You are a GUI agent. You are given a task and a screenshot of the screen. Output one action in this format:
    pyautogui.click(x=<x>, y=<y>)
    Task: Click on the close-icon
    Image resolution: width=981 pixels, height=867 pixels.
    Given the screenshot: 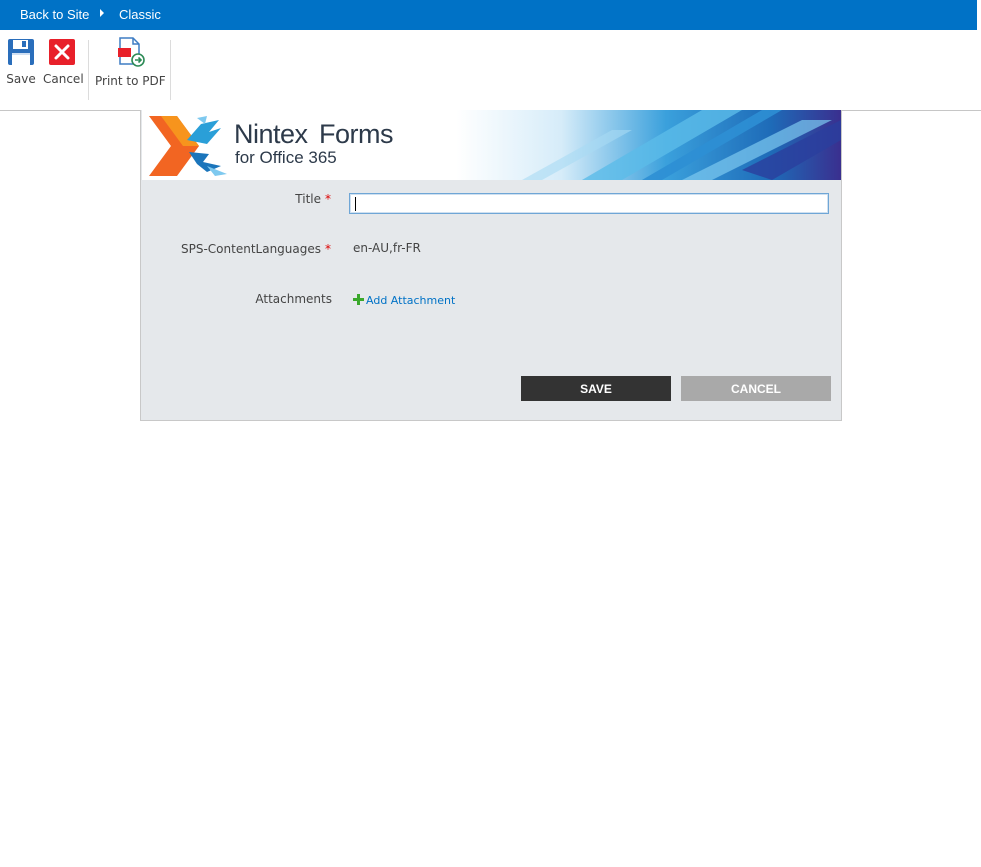 What is the action you would take?
    pyautogui.click(x=62, y=52)
    